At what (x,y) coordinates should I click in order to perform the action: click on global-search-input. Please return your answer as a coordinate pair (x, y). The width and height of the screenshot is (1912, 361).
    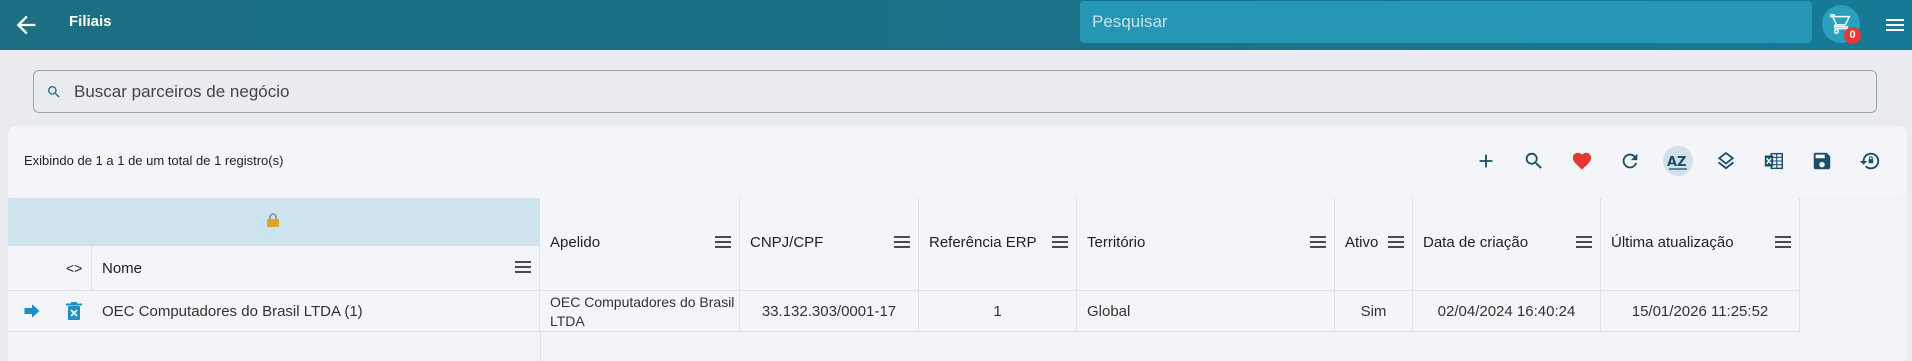
    Looking at the image, I should click on (1442, 22).